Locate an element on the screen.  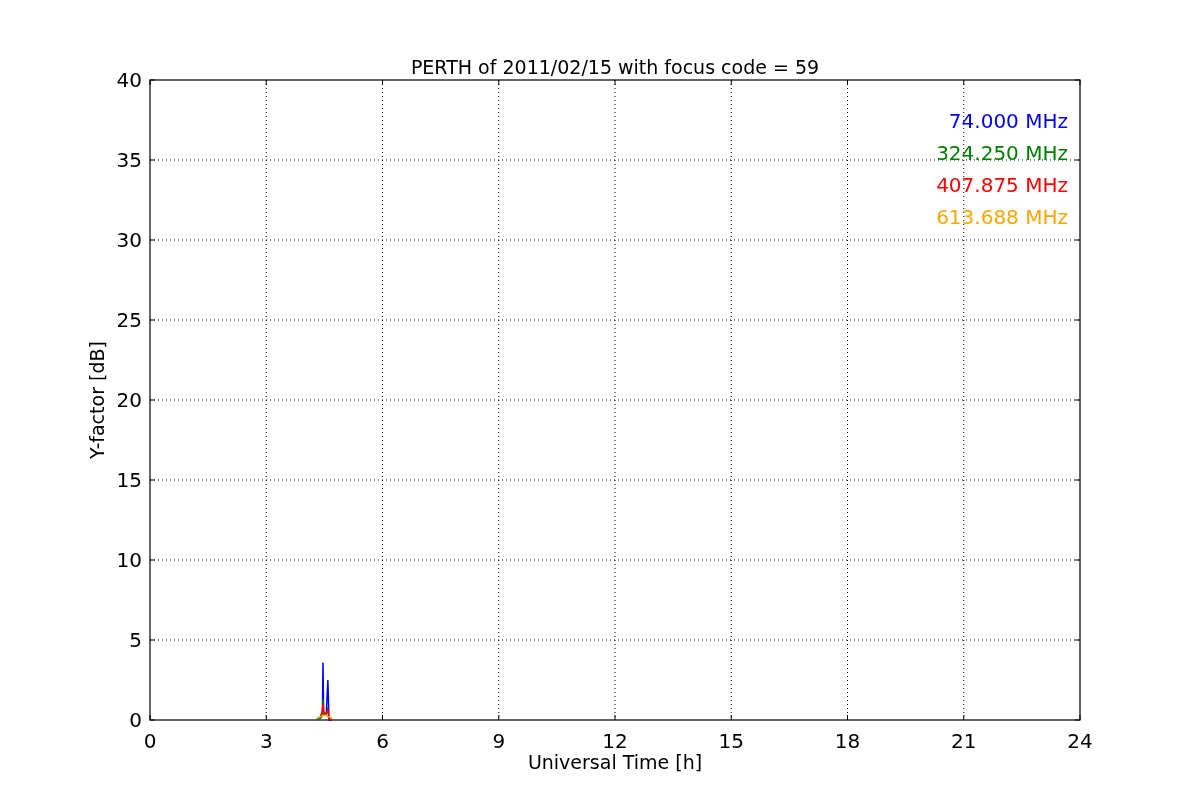
legend-label: 324.250 MHz is located at coordinates (1002, 153).